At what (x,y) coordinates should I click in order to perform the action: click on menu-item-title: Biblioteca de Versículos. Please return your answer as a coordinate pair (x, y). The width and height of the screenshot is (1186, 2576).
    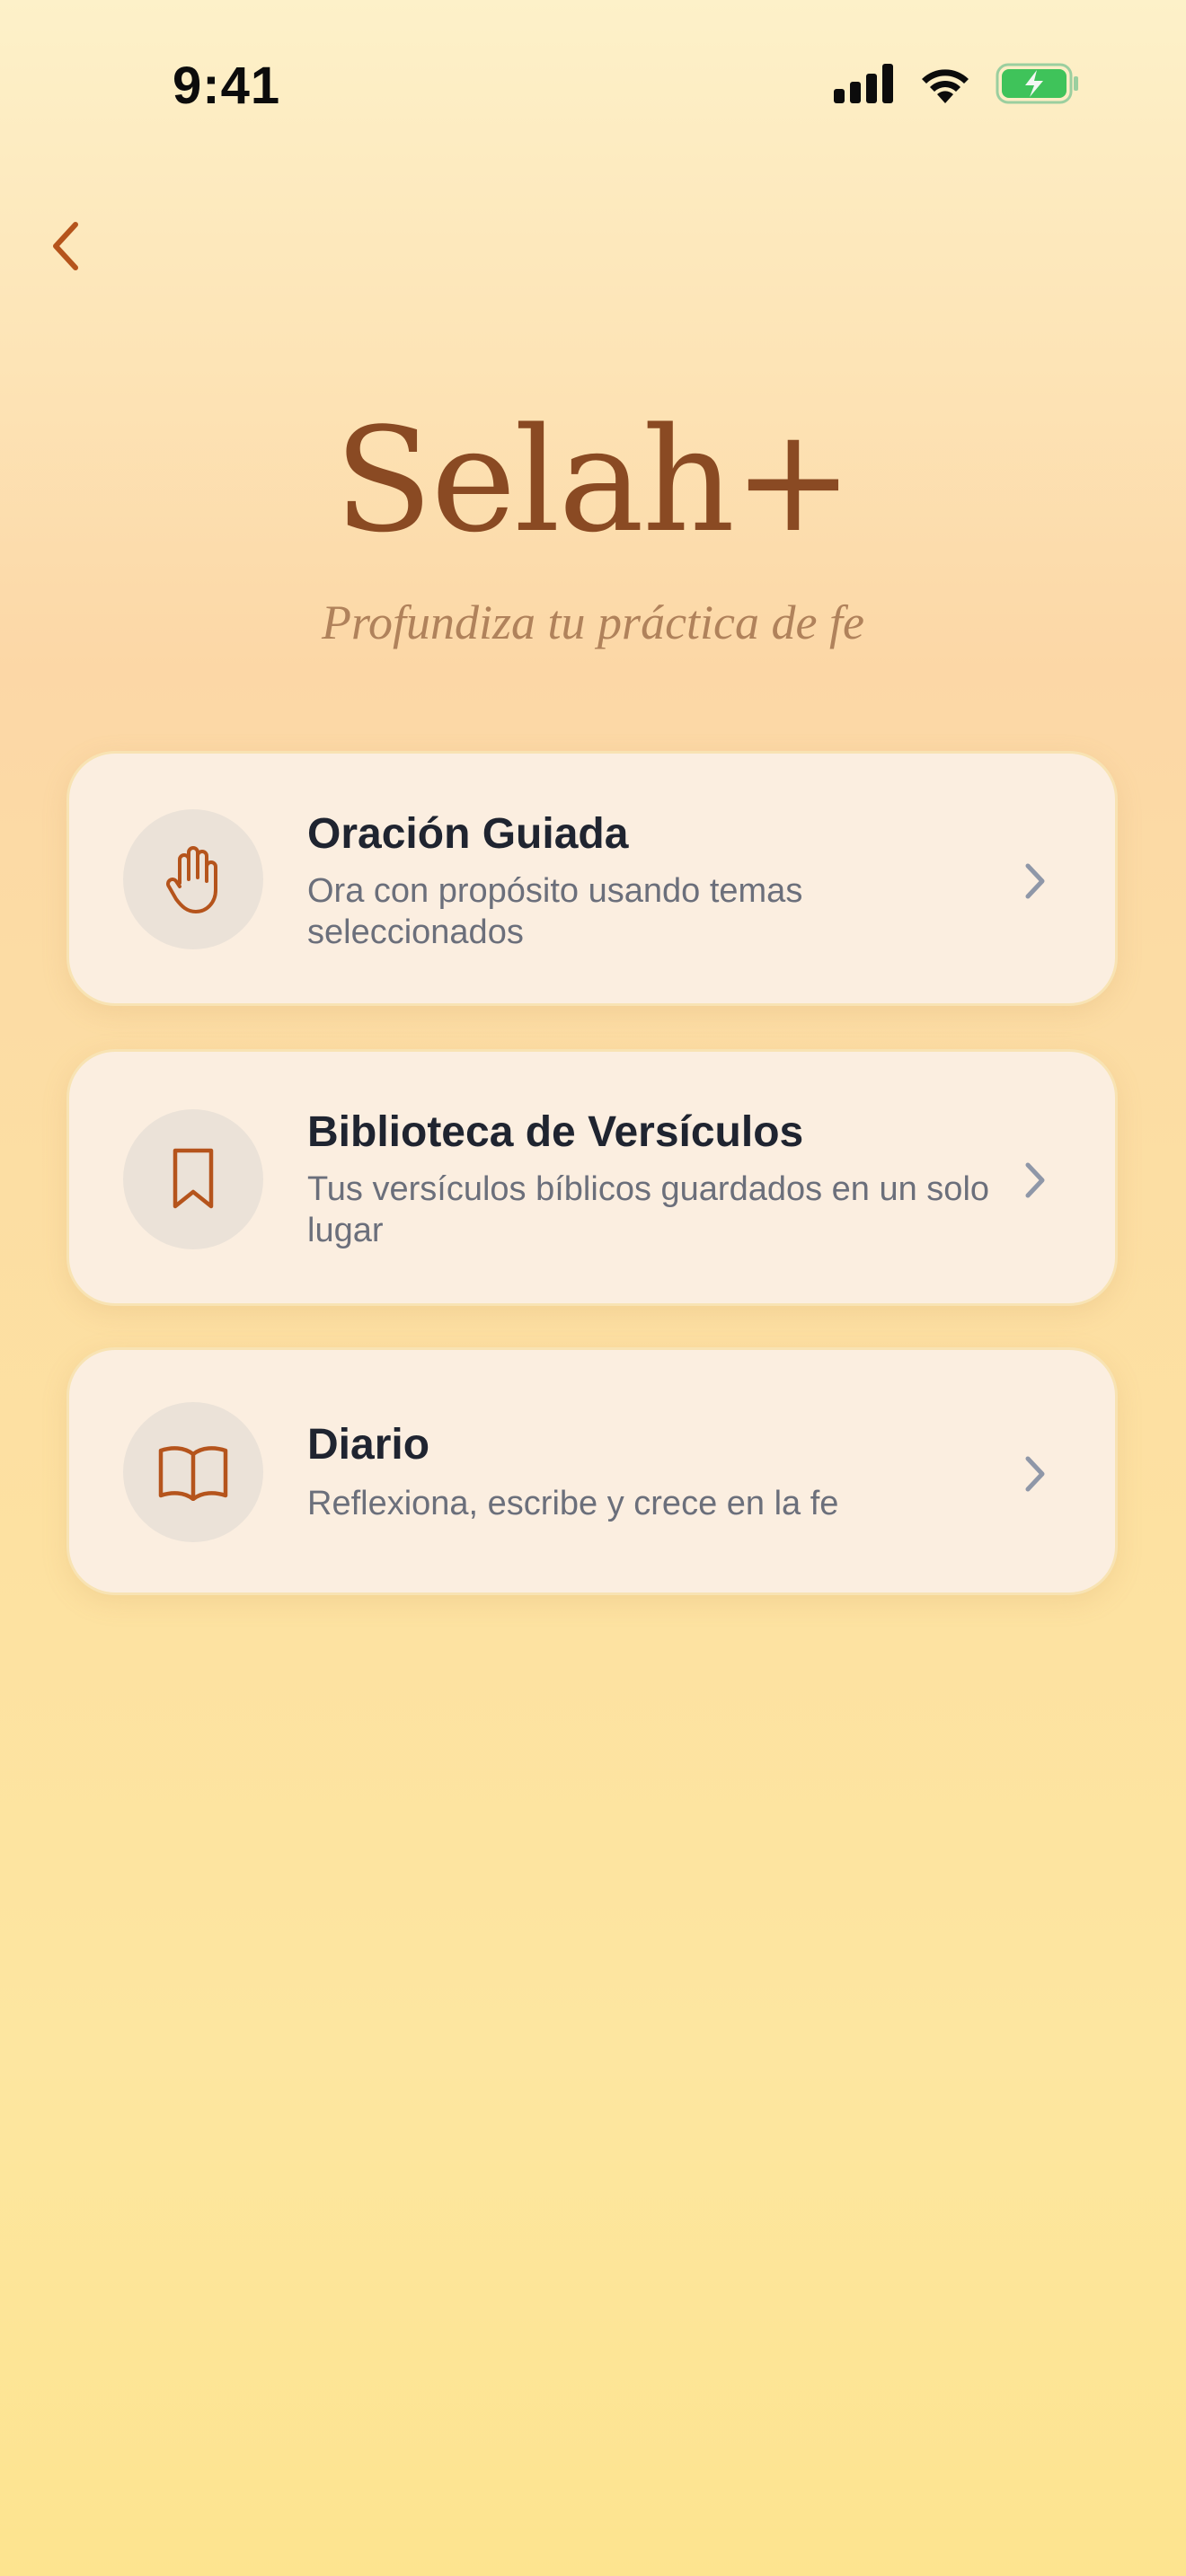
    Looking at the image, I should click on (555, 1132).